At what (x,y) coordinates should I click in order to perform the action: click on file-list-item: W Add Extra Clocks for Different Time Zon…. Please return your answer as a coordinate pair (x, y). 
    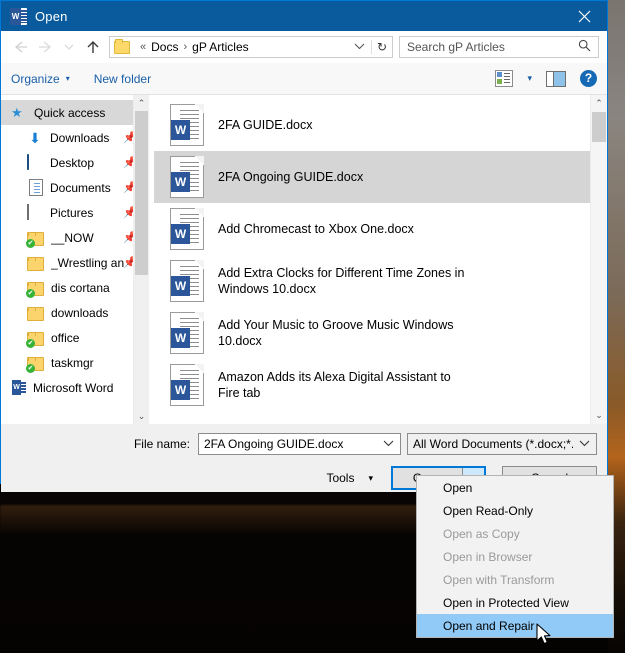
    Looking at the image, I should click on (380, 281).